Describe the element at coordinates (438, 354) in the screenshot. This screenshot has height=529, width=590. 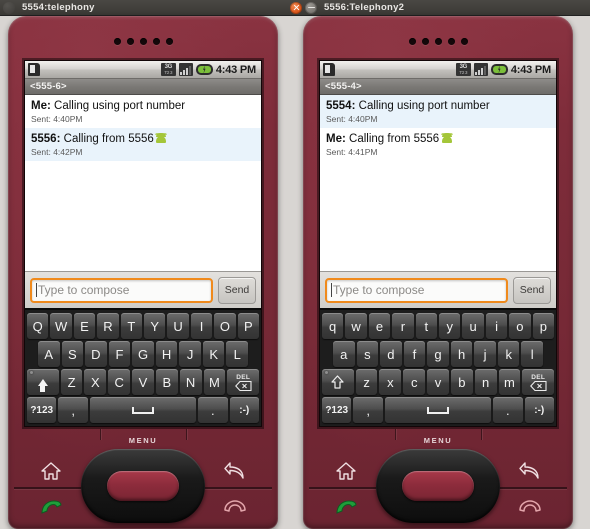
I see `key: g` at that location.